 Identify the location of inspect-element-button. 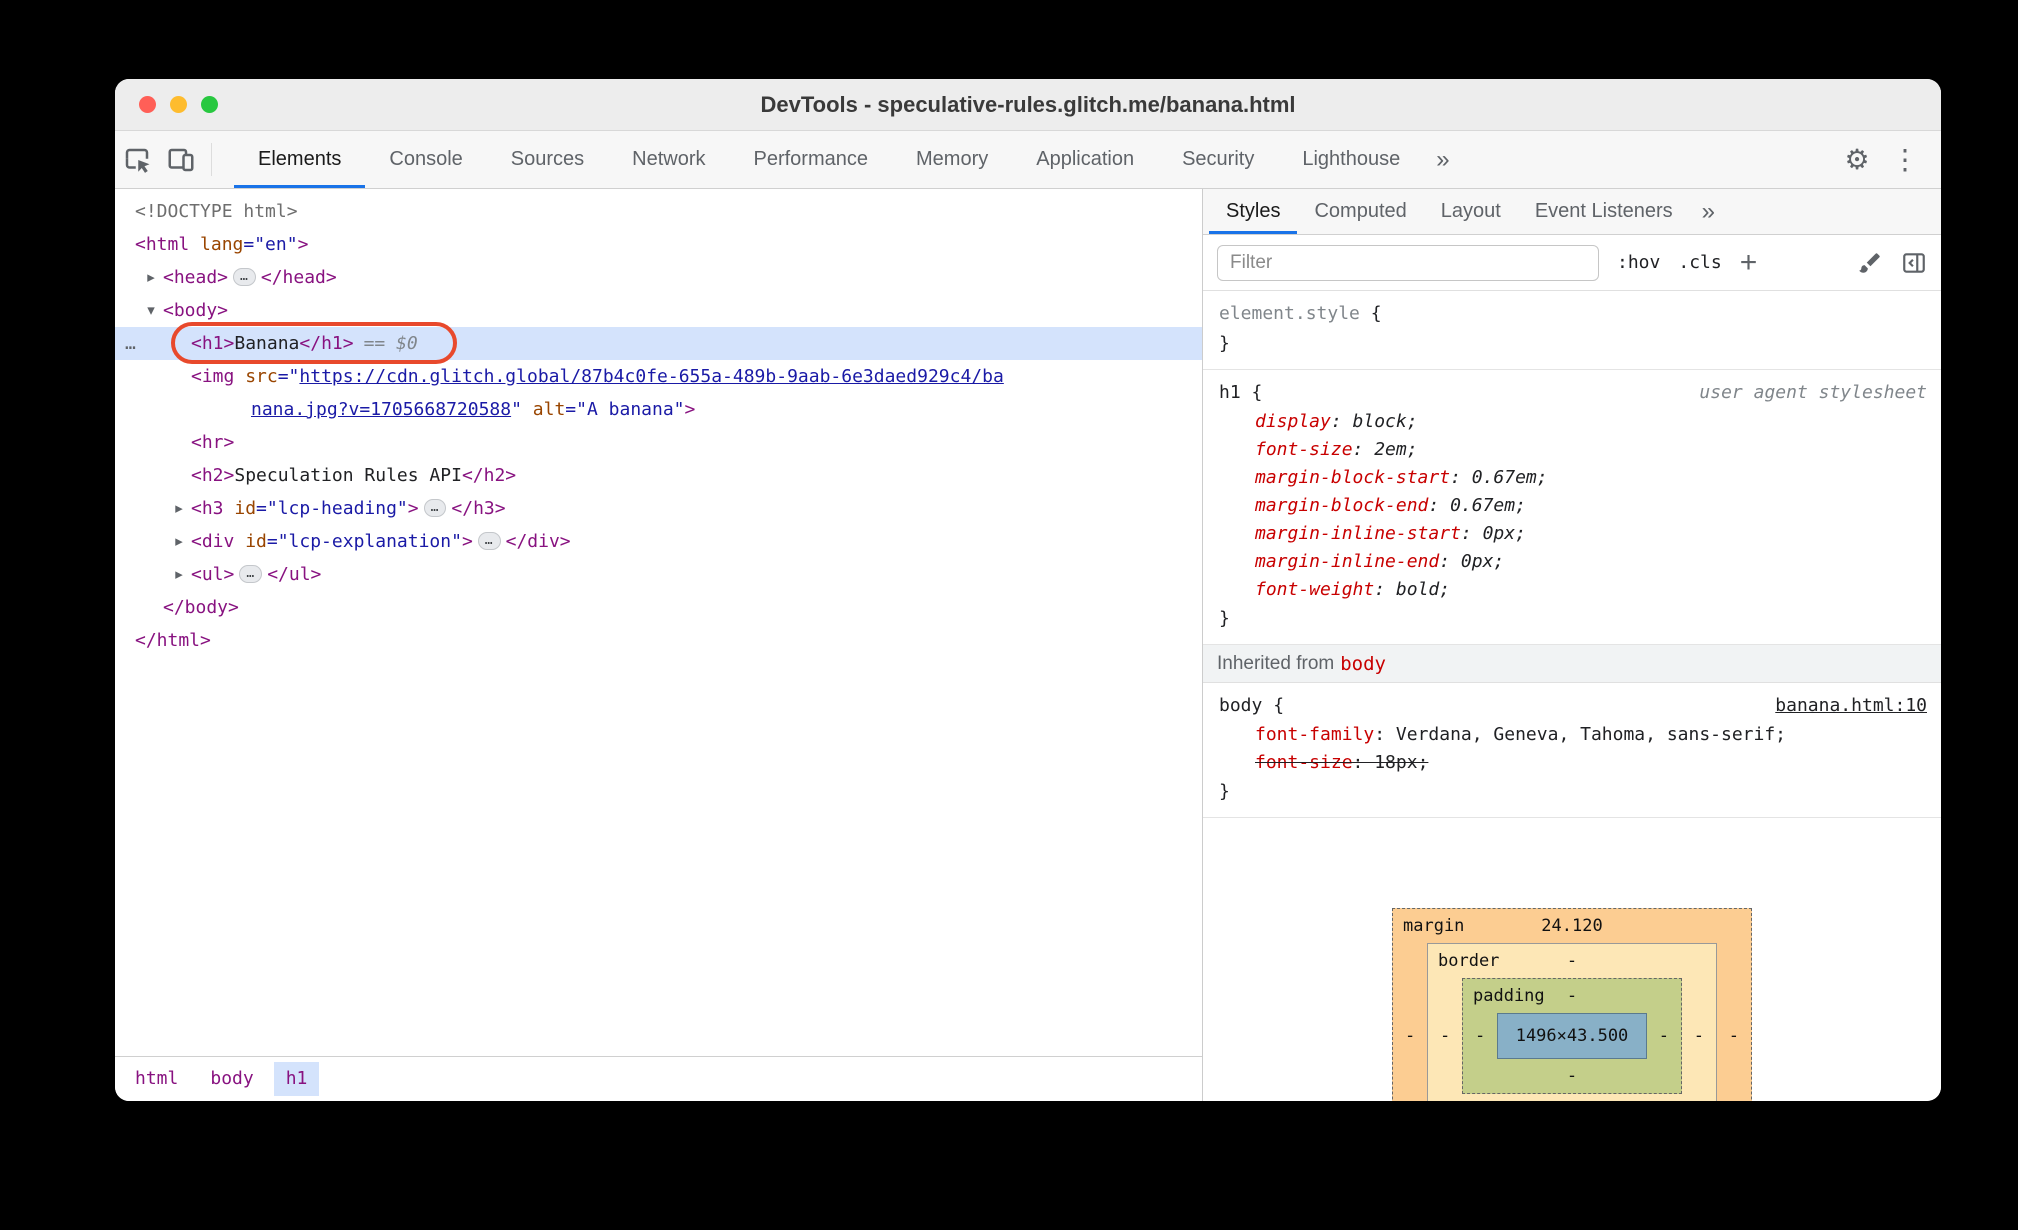
(137, 159).